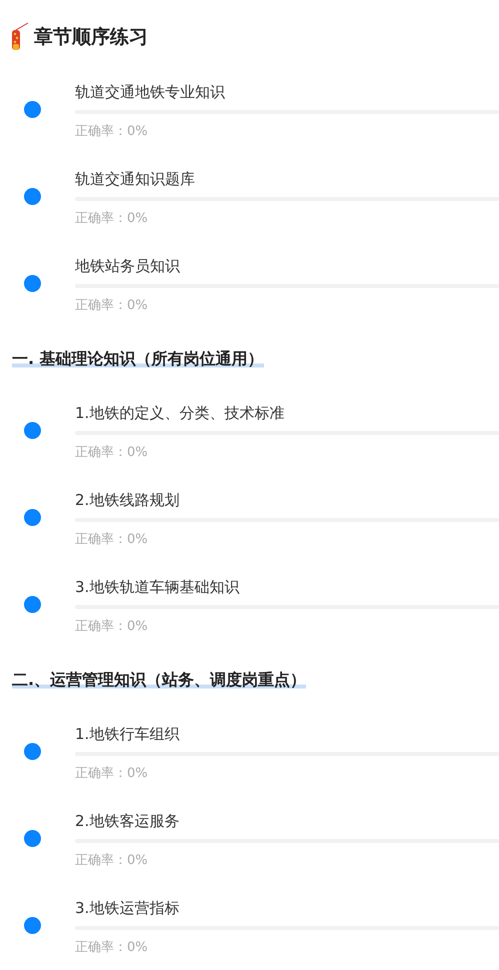  I want to click on chapter-title: 地铁站务员知识, so click(287, 266).